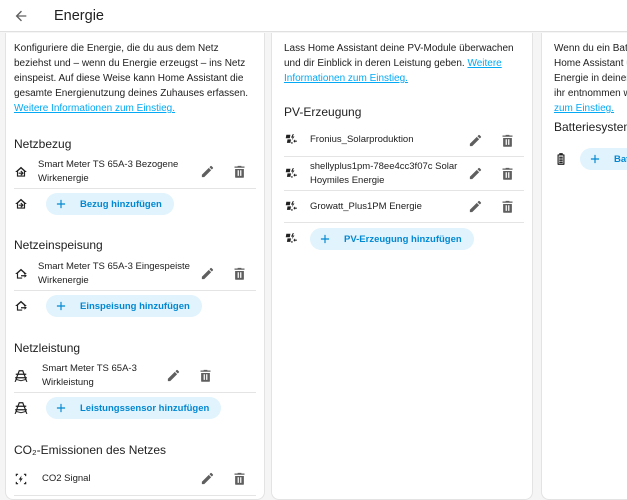 The height and width of the screenshot is (500, 627). I want to click on grid-co2-row: CO2 Signal, so click(135, 479).